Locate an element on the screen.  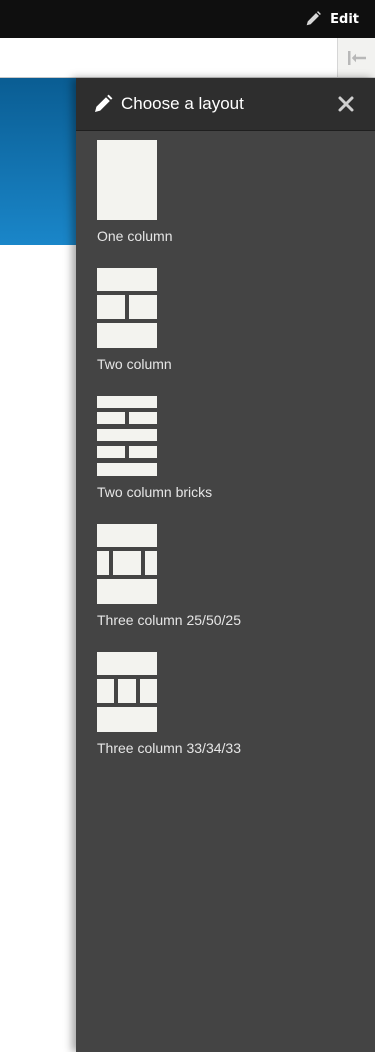
layout-two-column-bricks-icon is located at coordinates (127, 436).